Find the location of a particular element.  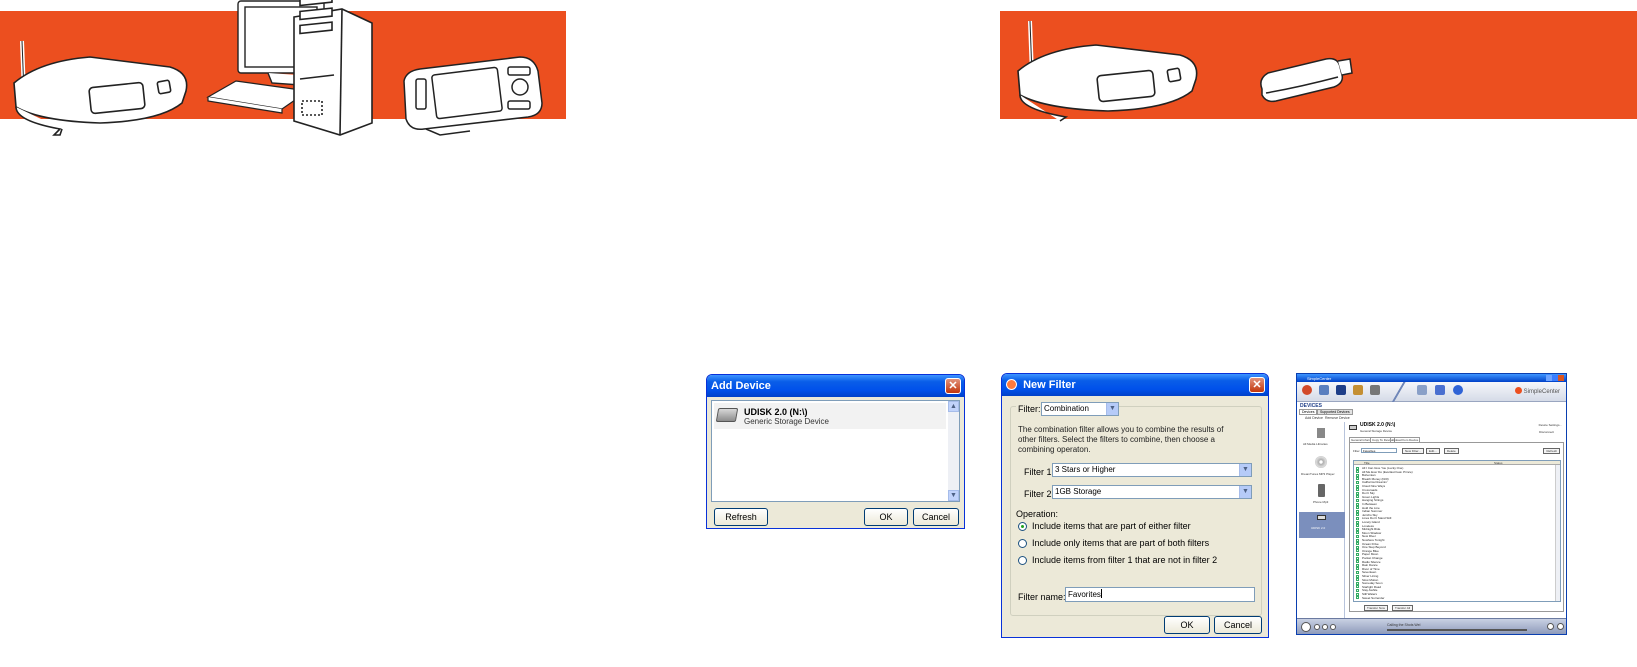

filter-type-select: Combination ▼ is located at coordinates (1080, 409).